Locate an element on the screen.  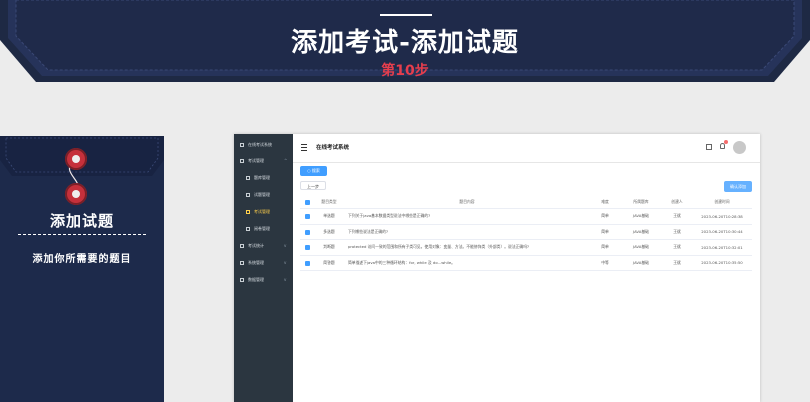
sidebar-item-grading: 阅卷管理 is located at coordinates (263, 229).